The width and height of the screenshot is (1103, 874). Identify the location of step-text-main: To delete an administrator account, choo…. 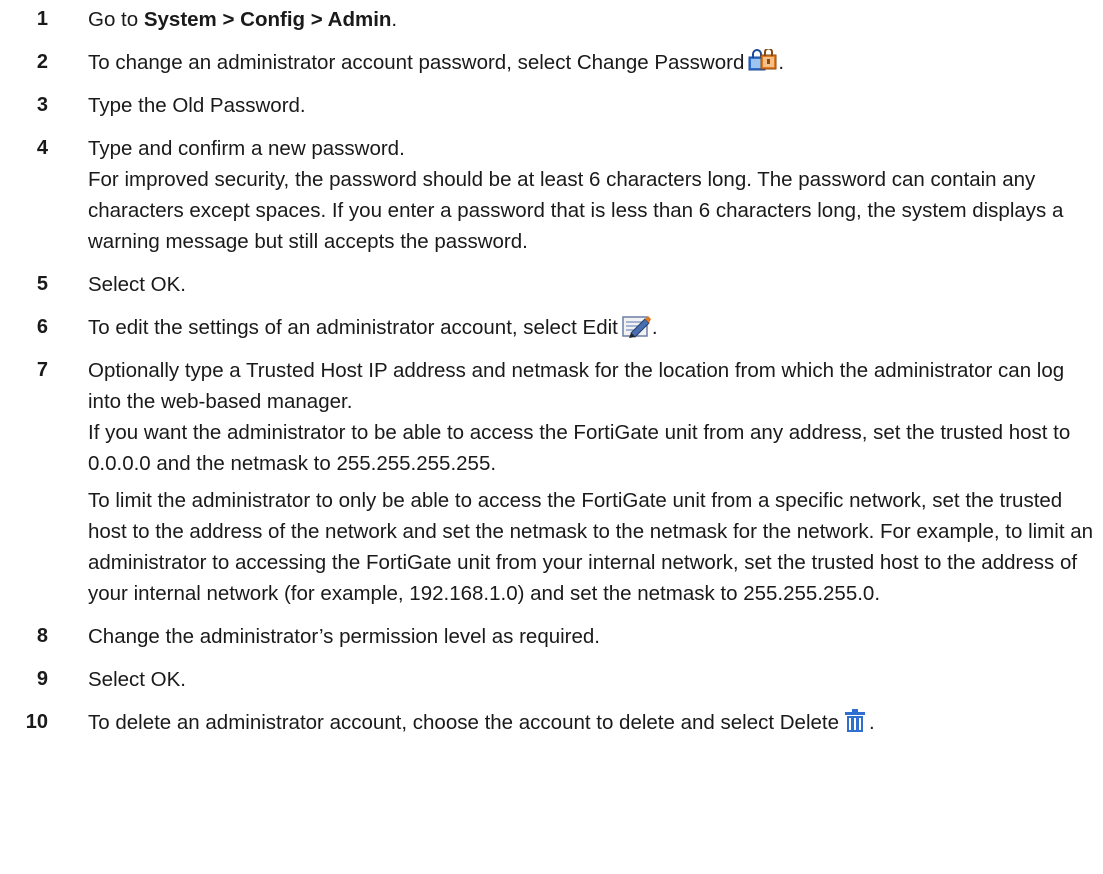
(464, 722).